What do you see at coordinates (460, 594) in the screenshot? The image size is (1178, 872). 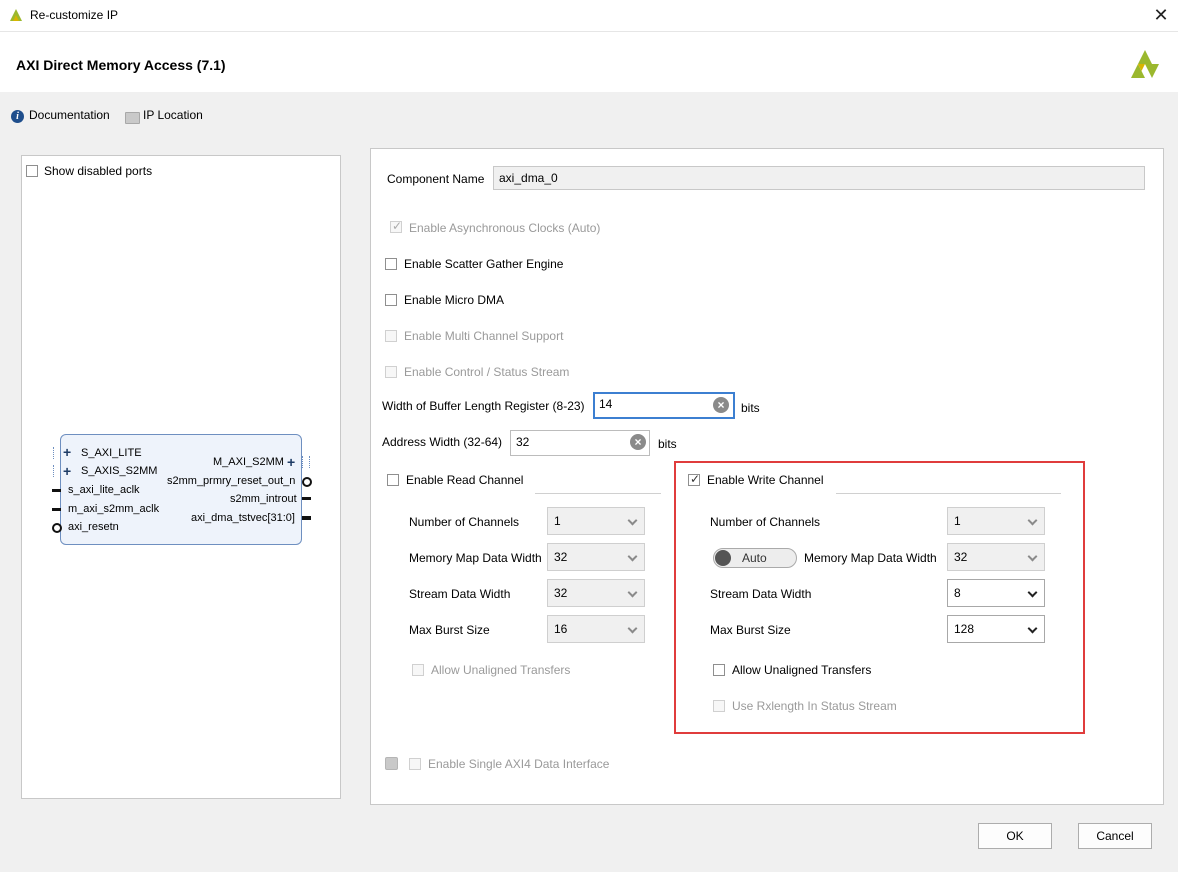 I see `read-stream-width-label: Stream Data Width` at bounding box center [460, 594].